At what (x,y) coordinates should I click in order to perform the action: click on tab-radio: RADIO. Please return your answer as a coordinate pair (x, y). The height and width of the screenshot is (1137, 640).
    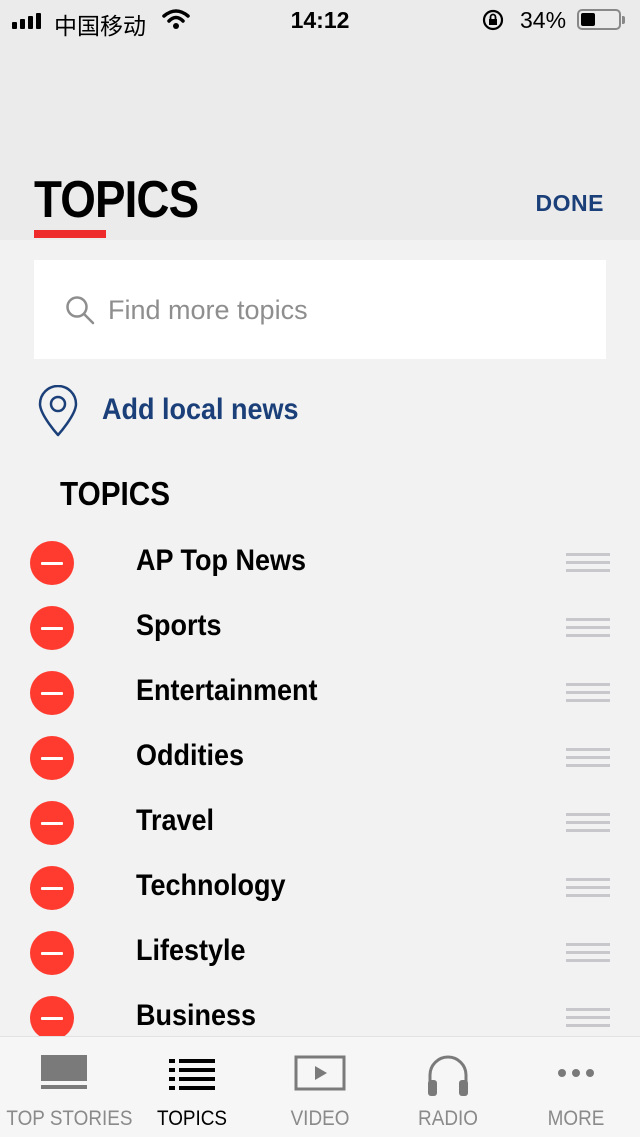
    Looking at the image, I should click on (448, 1087).